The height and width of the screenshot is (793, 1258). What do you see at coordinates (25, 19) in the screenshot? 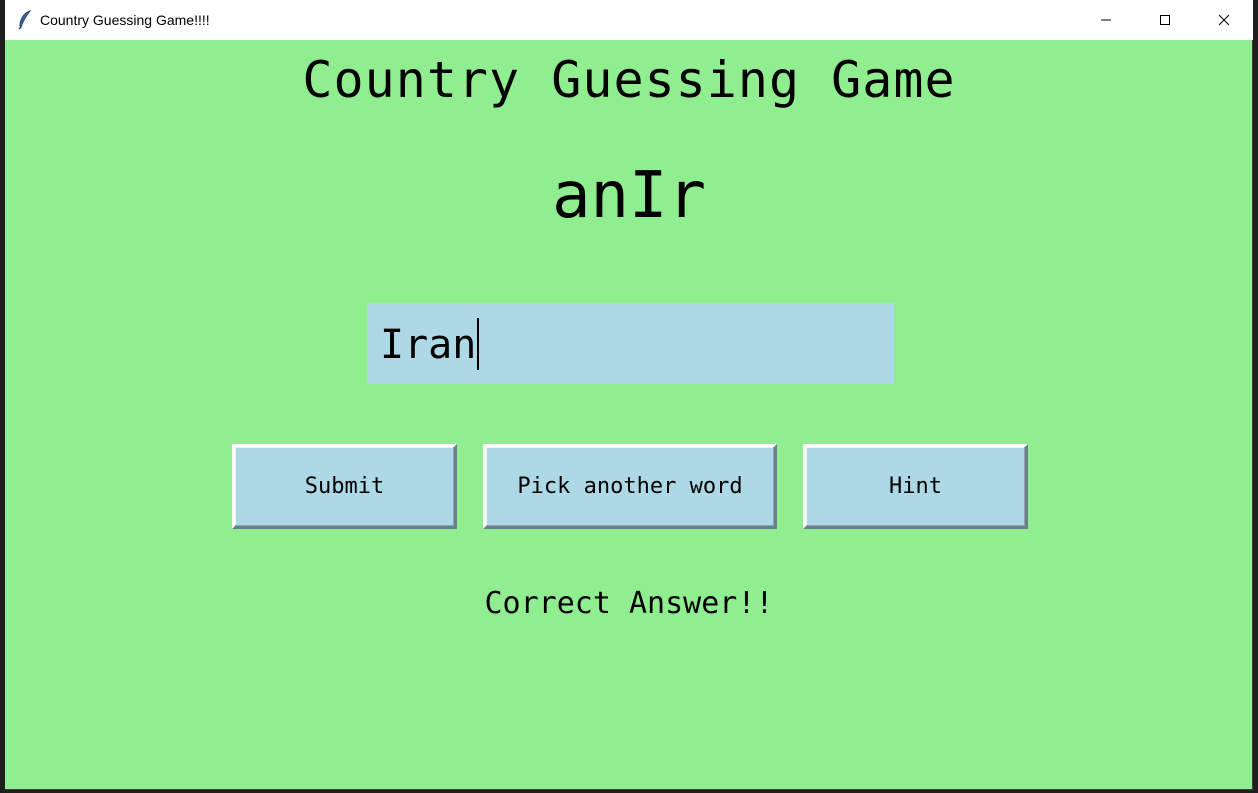
I see `feather-icon` at bounding box center [25, 19].